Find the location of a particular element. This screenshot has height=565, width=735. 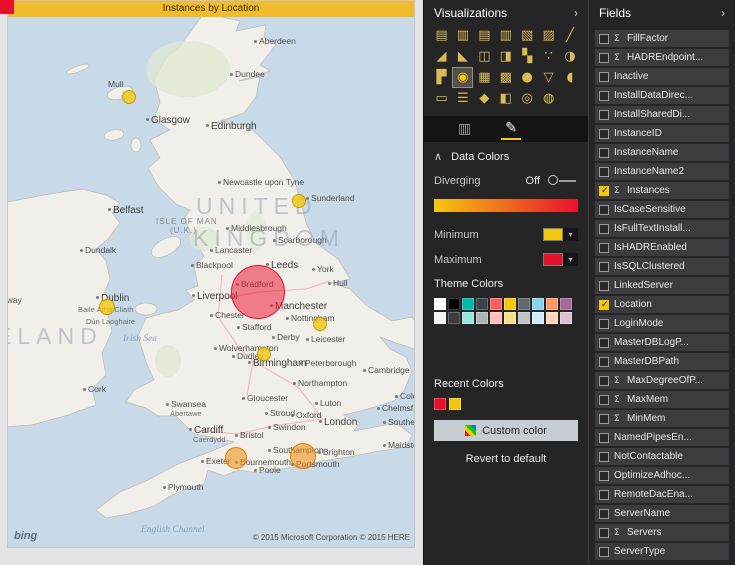

visualization-type-icon: ◆ is located at coordinates (484, 98).